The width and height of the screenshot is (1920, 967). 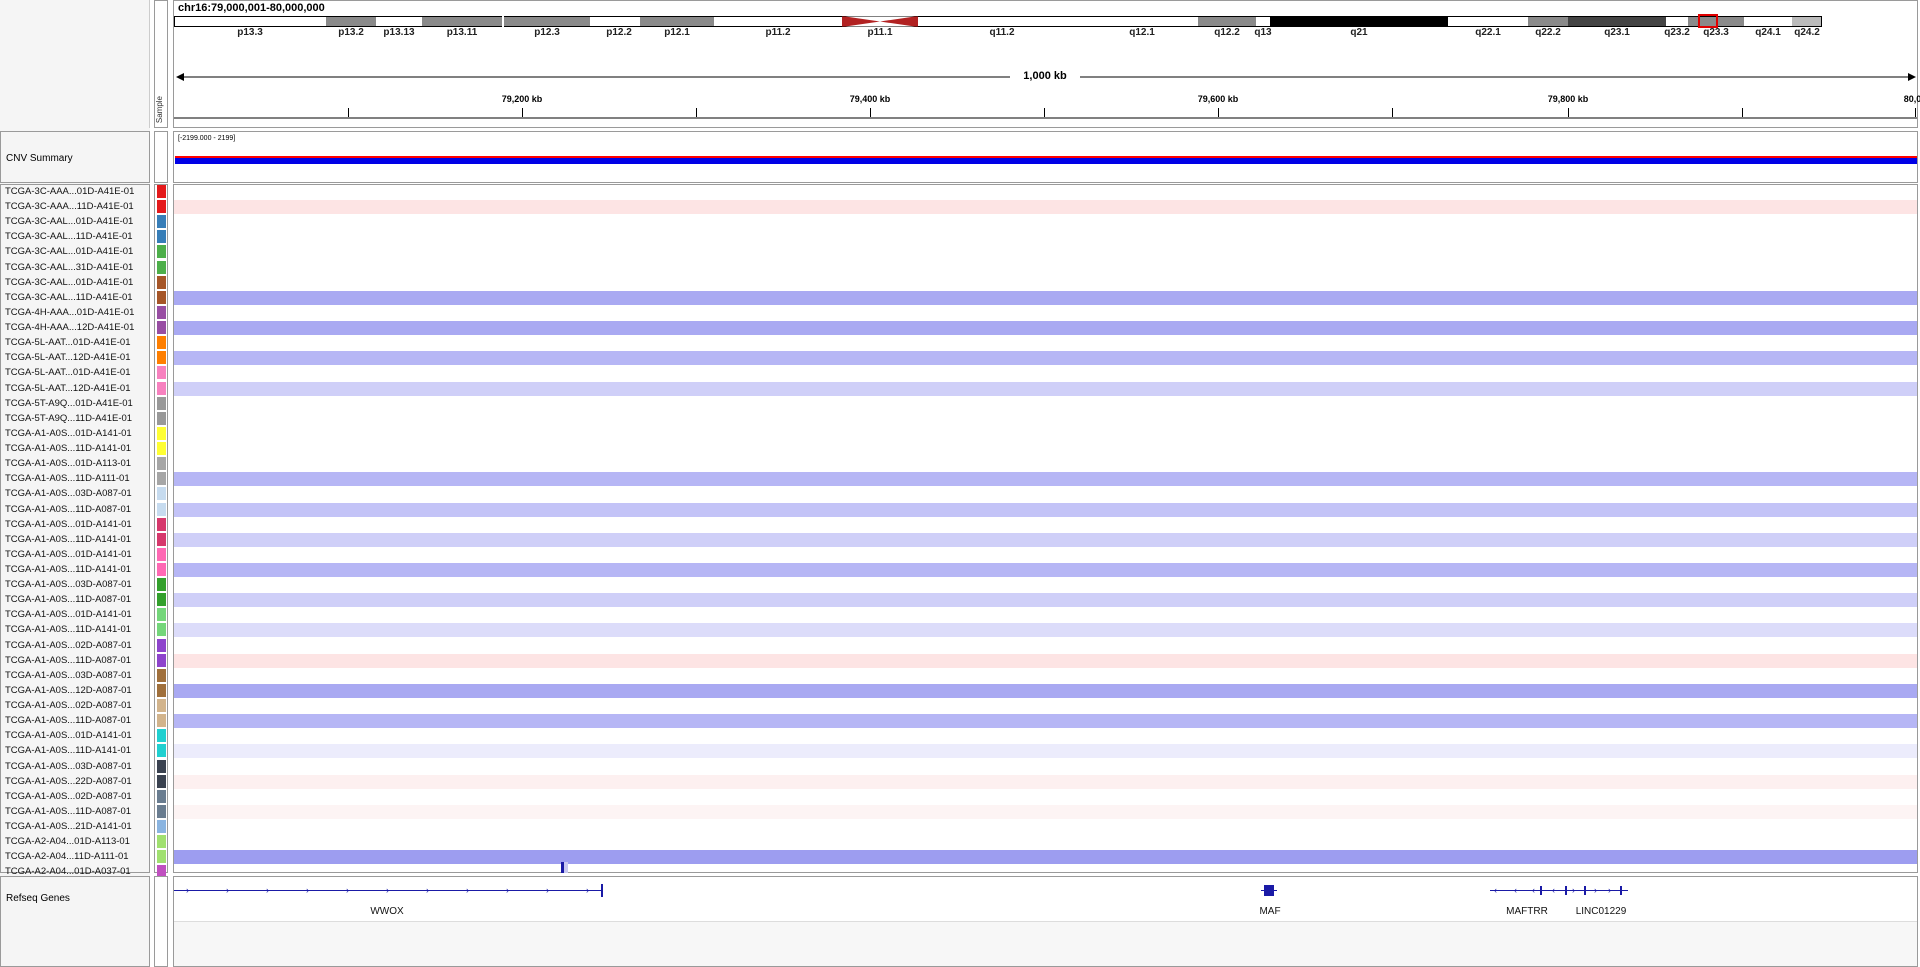 I want to click on sample-name: TCGA-A1-A0S...22D-A087-01, so click(x=68, y=781).